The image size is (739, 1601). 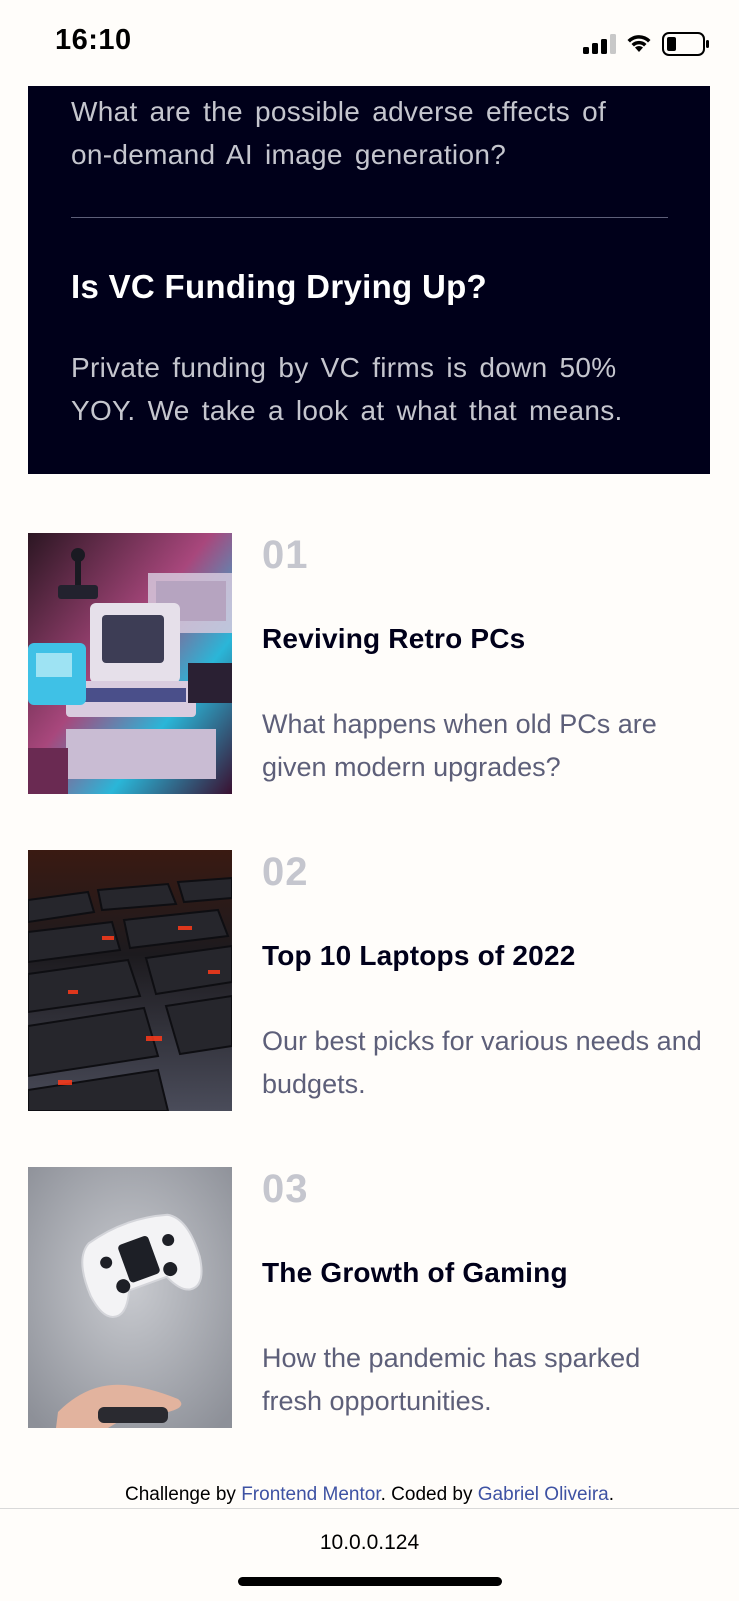 What do you see at coordinates (285, 872) in the screenshot?
I see `article-number: 02` at bounding box center [285, 872].